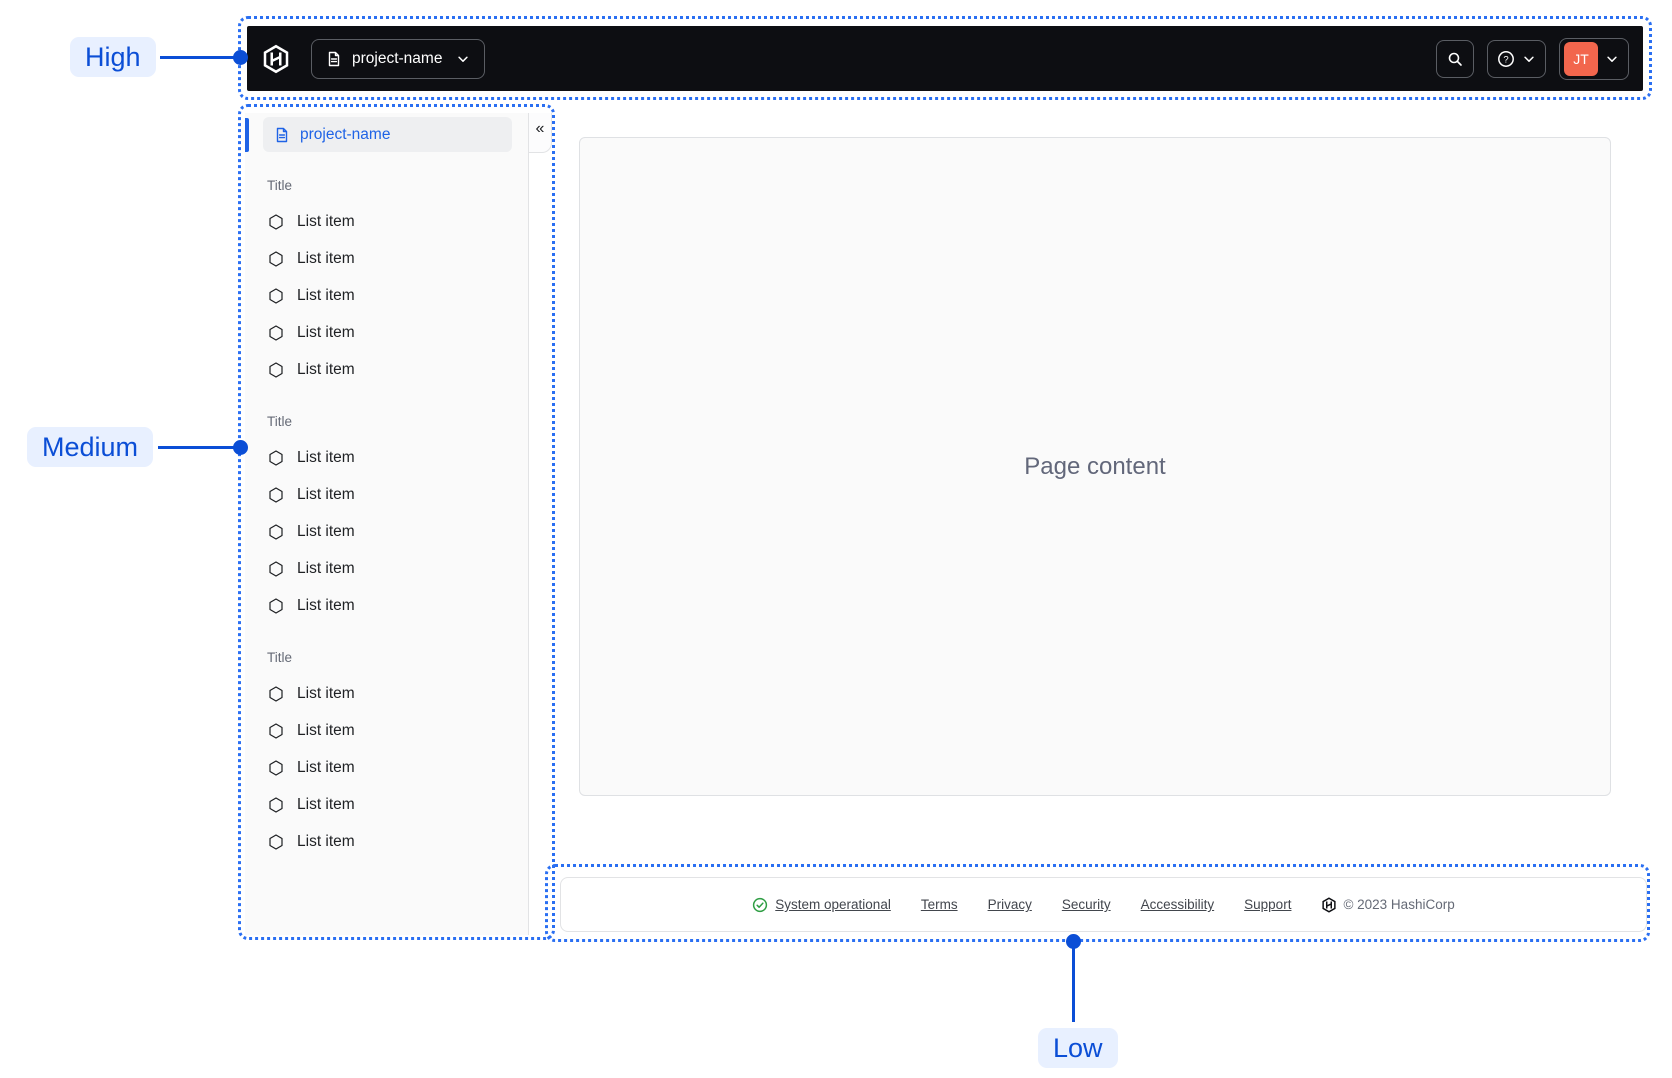  Describe the element at coordinates (540, 129) in the screenshot. I see `sidebar-collapse-button: «` at that location.